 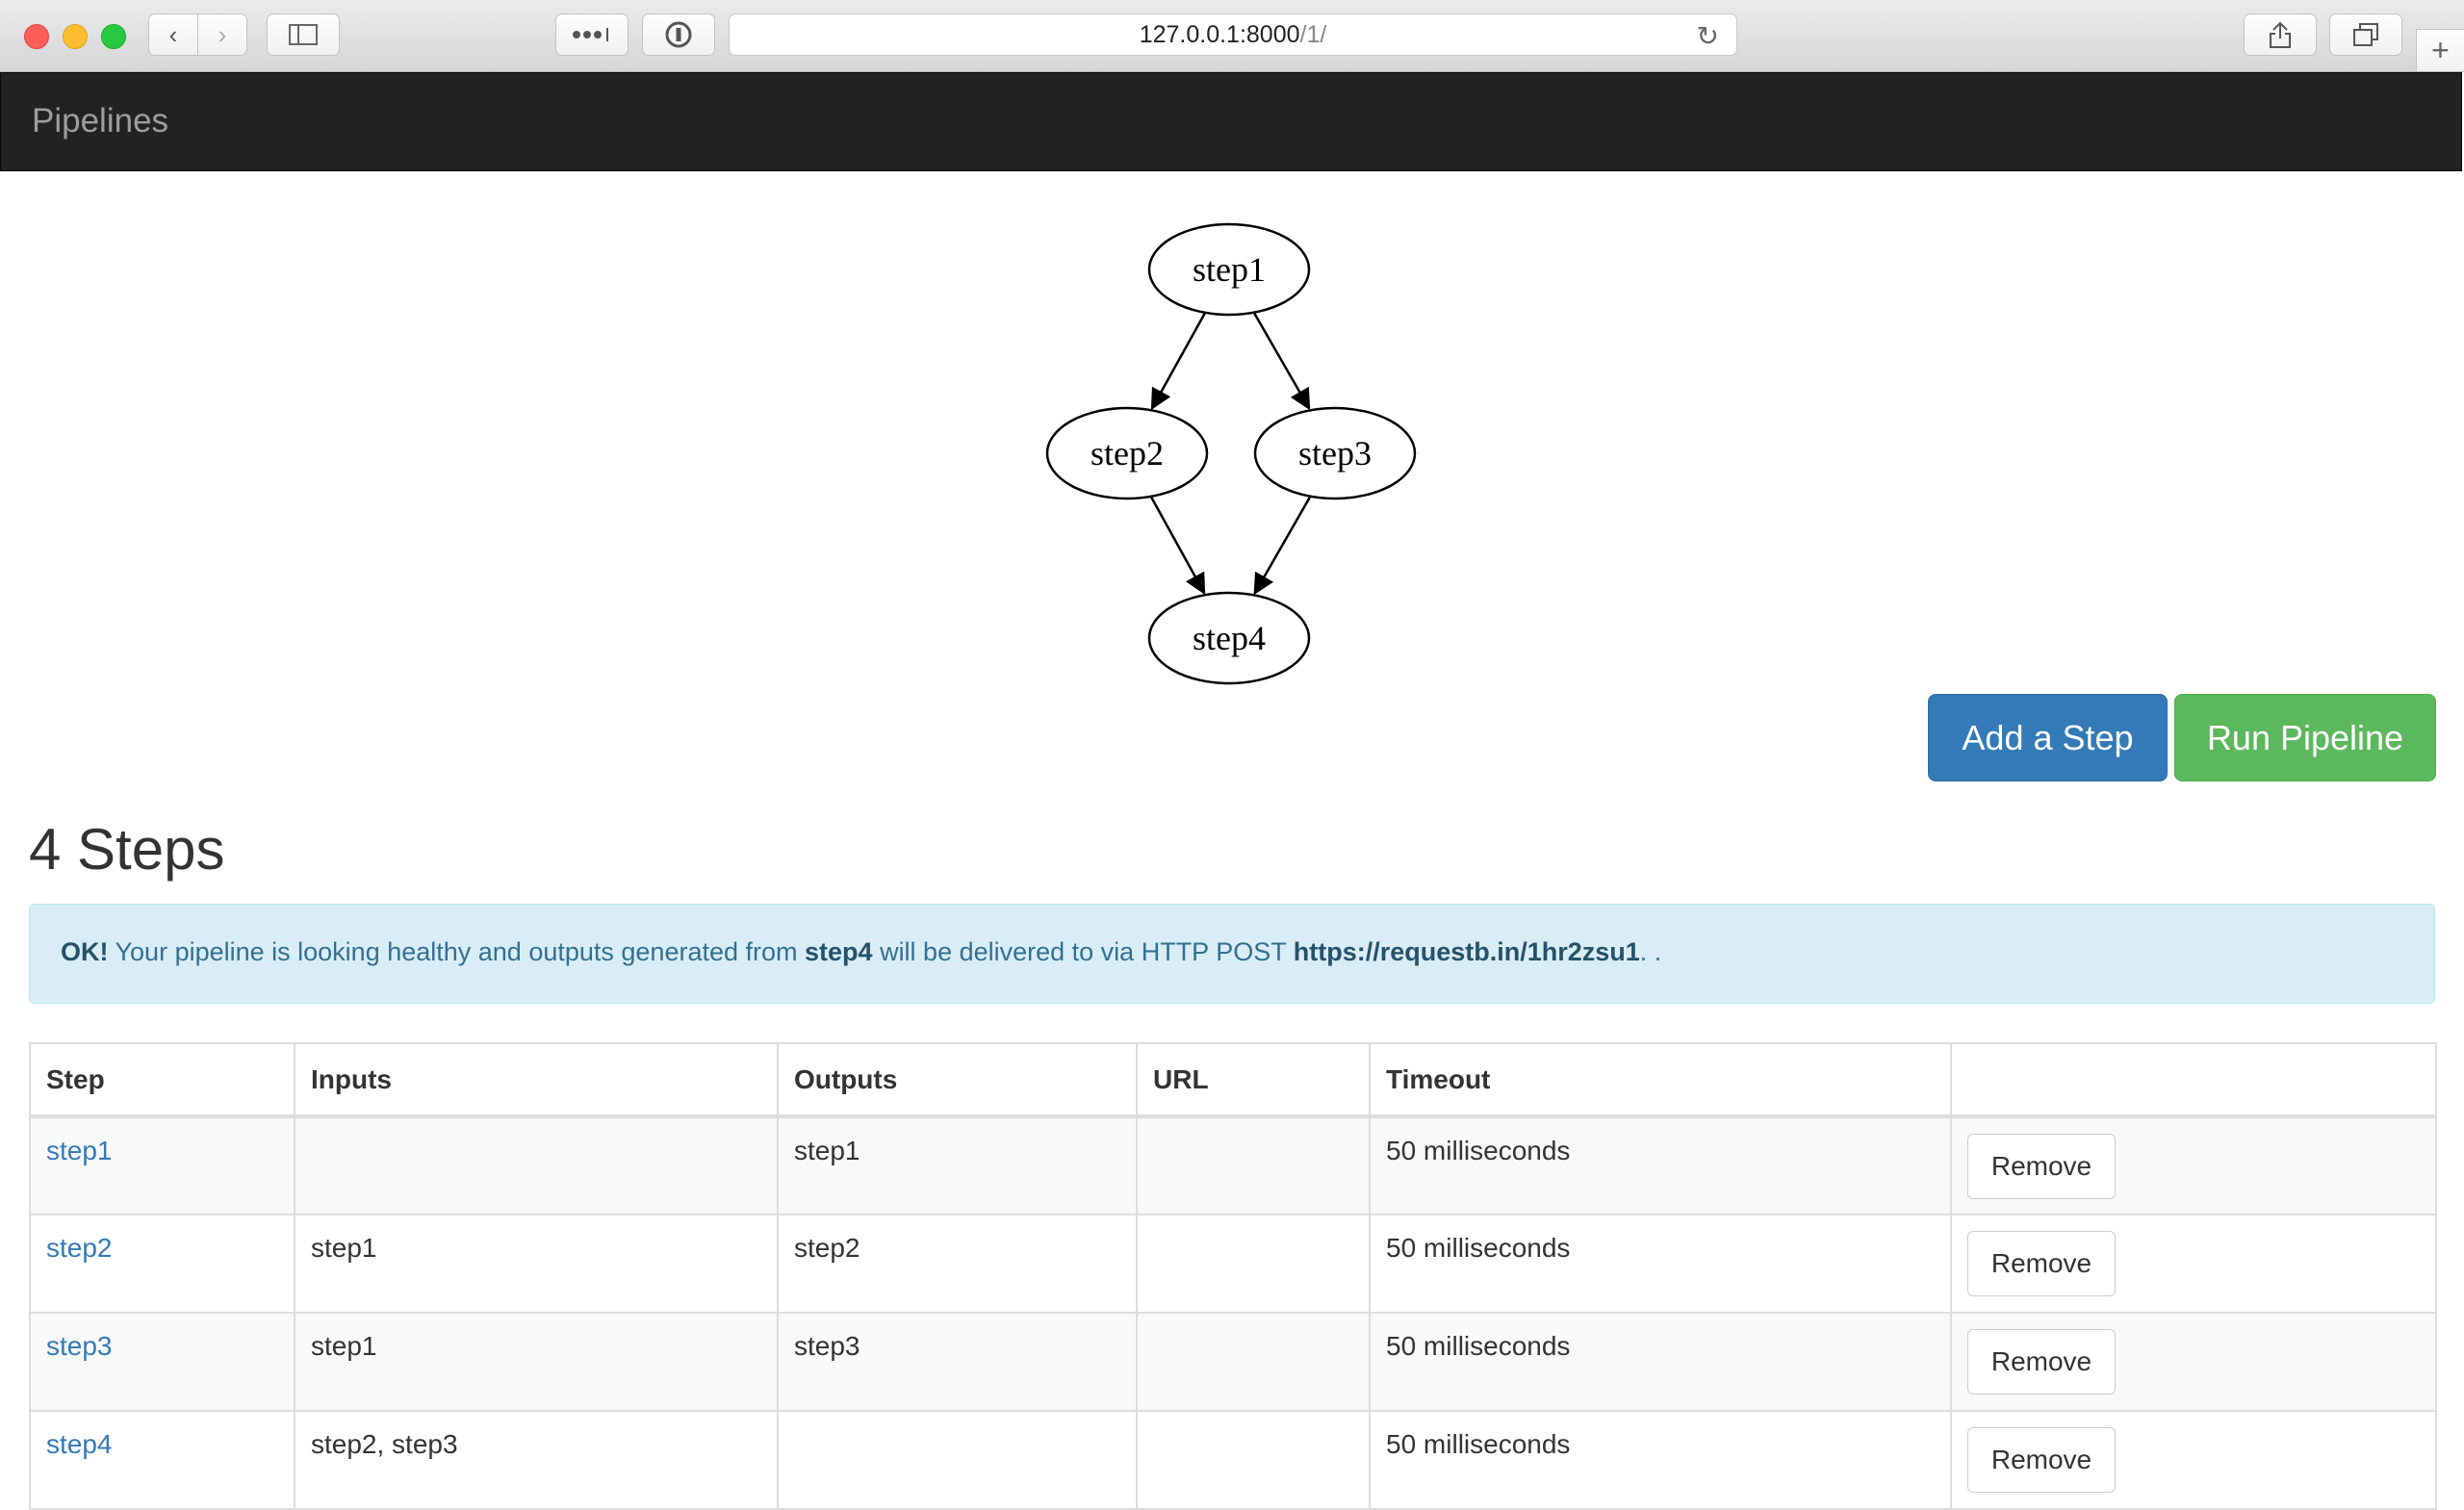 I want to click on table-row: step2 step1 step2 50 milliseconds Remove, so click(x=1233, y=1264).